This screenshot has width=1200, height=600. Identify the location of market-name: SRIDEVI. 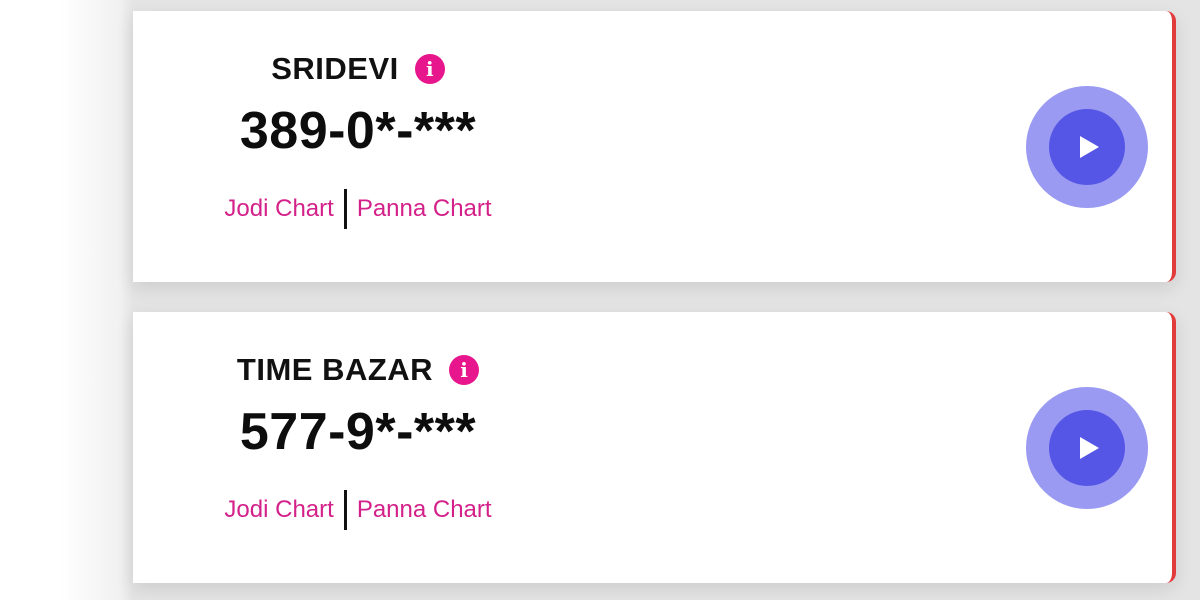
(335, 68).